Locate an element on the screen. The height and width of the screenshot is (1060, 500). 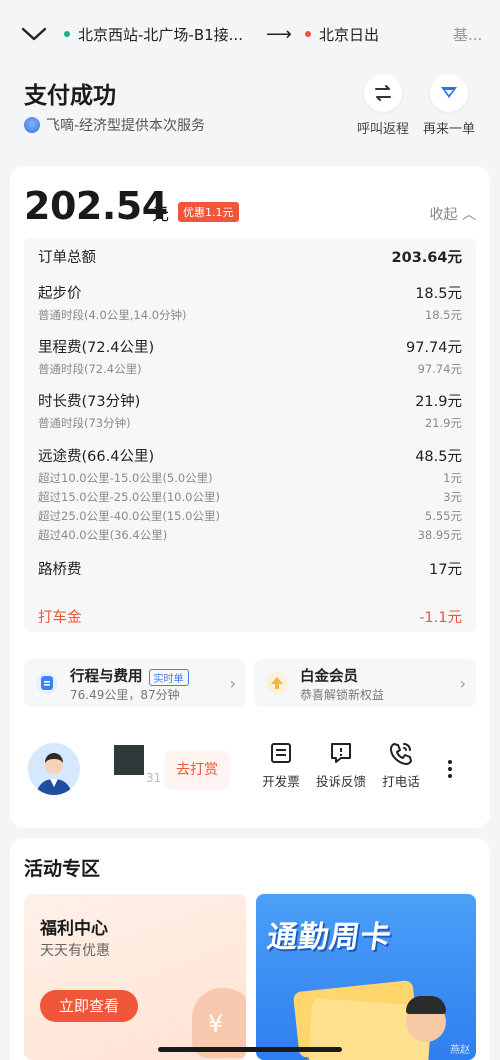
toll-row: 路桥费 17元 is located at coordinates (250, 570).